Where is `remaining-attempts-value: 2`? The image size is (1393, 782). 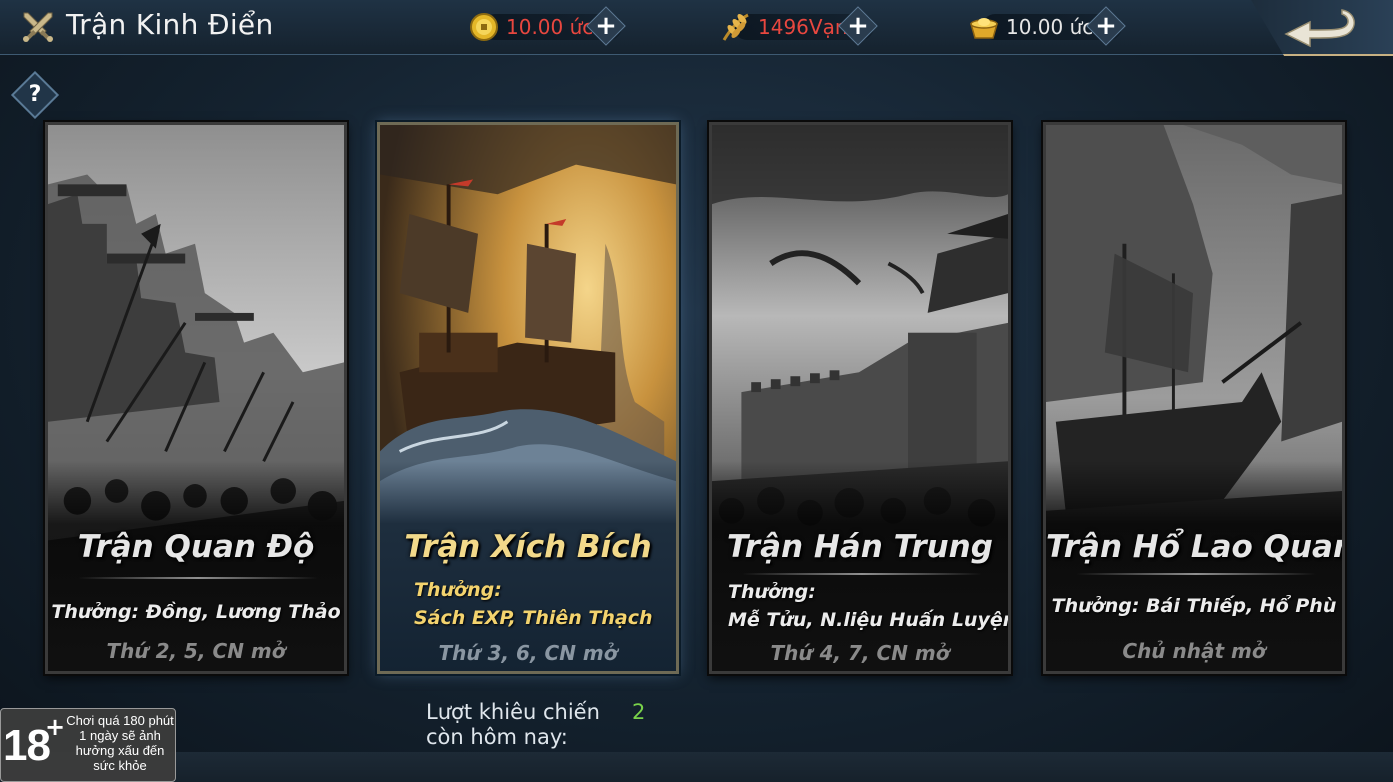
remaining-attempts-value: 2 is located at coordinates (639, 712).